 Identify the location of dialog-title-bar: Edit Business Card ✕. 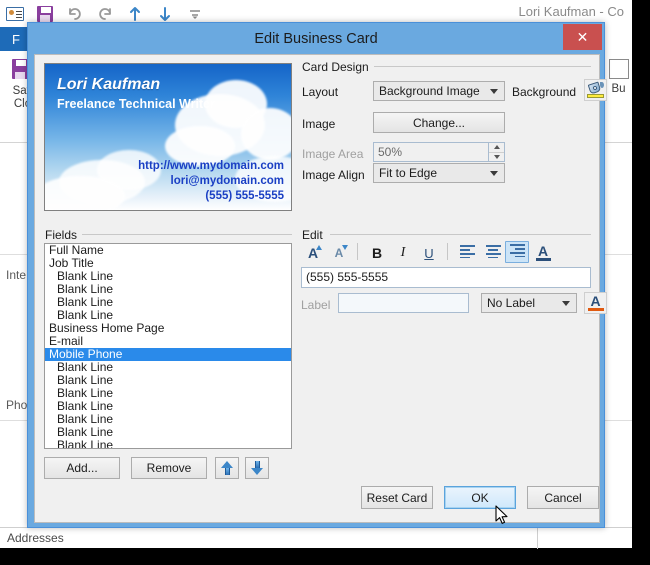
(316, 38).